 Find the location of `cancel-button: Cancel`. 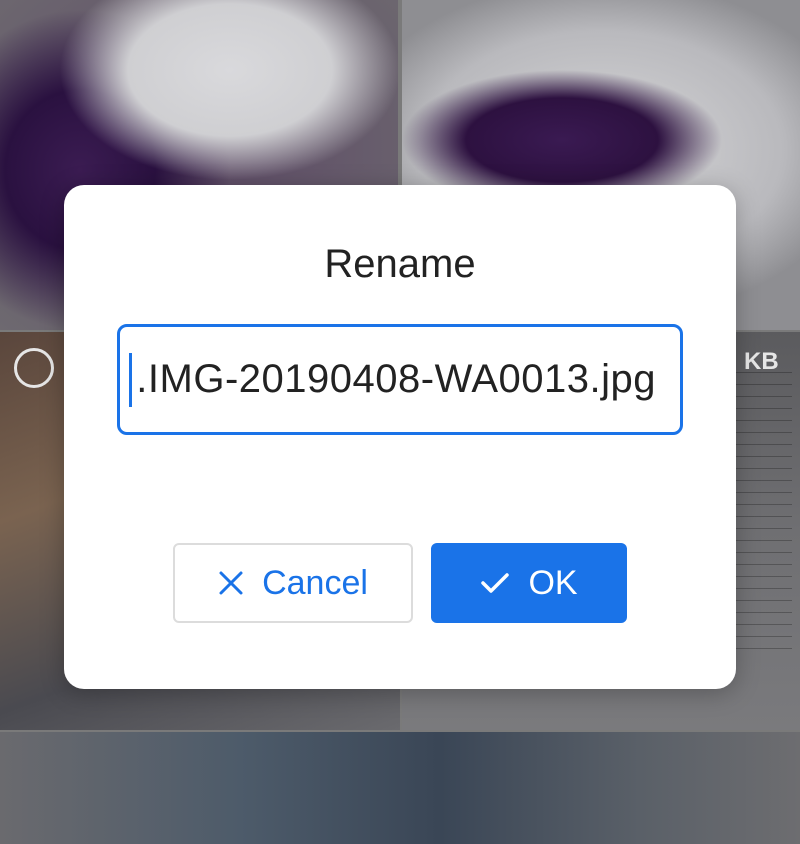

cancel-button: Cancel is located at coordinates (293, 583).